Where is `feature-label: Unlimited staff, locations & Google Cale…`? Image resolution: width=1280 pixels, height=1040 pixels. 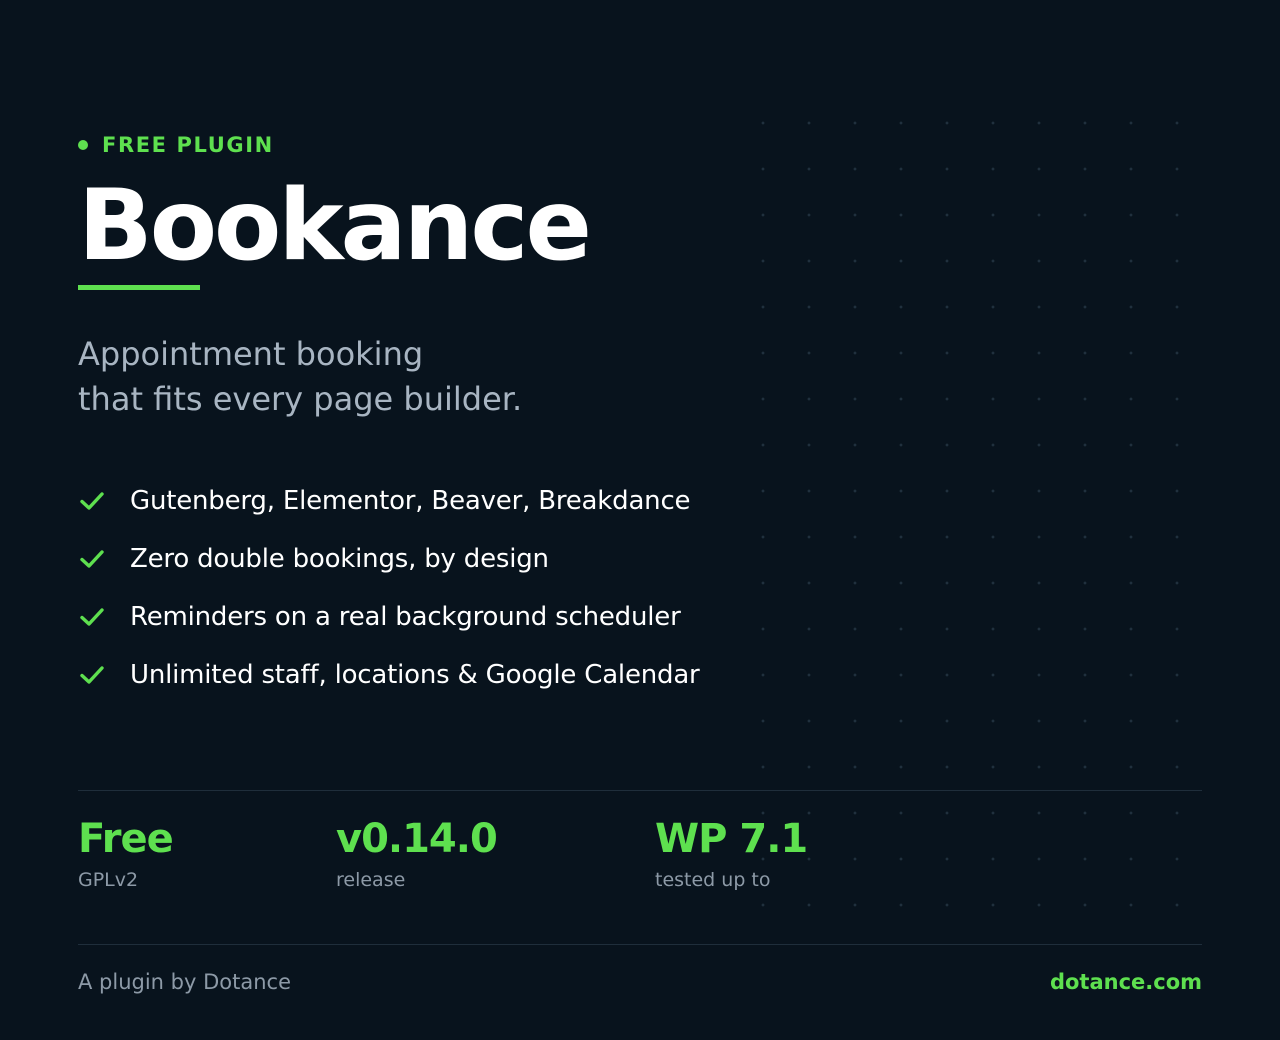
feature-label: Unlimited staff, locations & Google Cale… is located at coordinates (415, 675).